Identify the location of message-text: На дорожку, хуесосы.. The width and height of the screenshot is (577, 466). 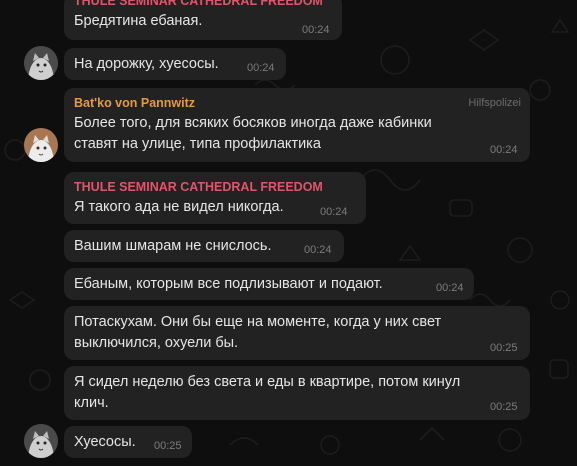
(146, 64).